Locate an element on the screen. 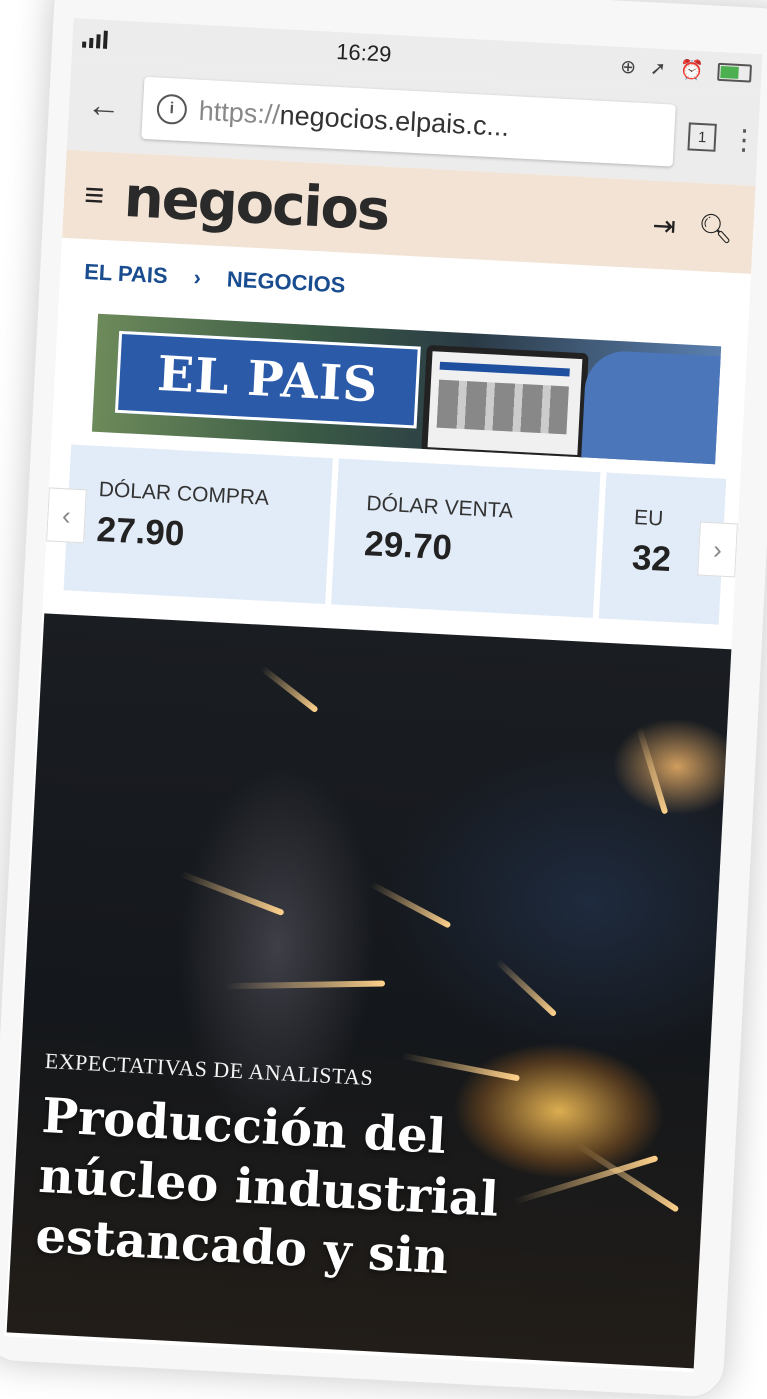 The width and height of the screenshot is (767, 1399). login-icon: ⇥ is located at coordinates (664, 225).